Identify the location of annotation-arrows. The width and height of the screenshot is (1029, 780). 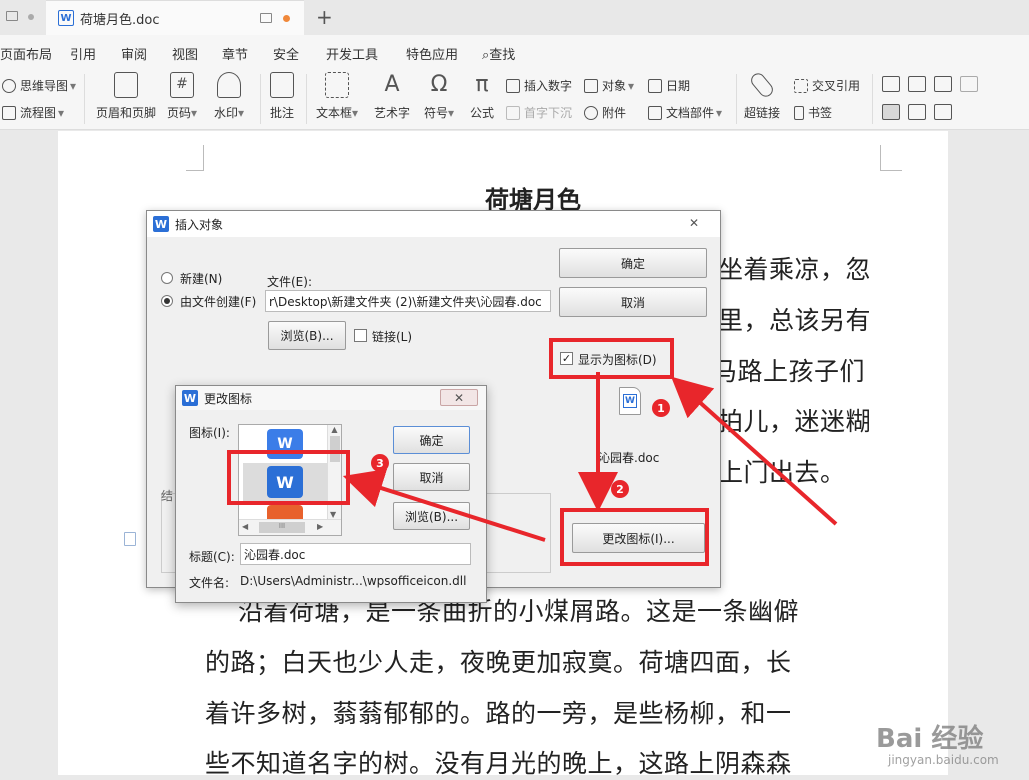
(590, 457).